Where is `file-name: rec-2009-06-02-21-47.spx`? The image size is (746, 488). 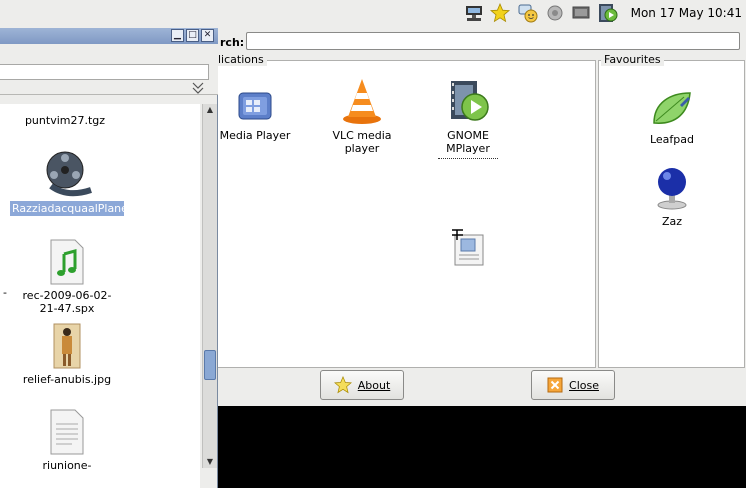
file-name: rec-2009-06-02-21-47.spx is located at coordinates (67, 302).